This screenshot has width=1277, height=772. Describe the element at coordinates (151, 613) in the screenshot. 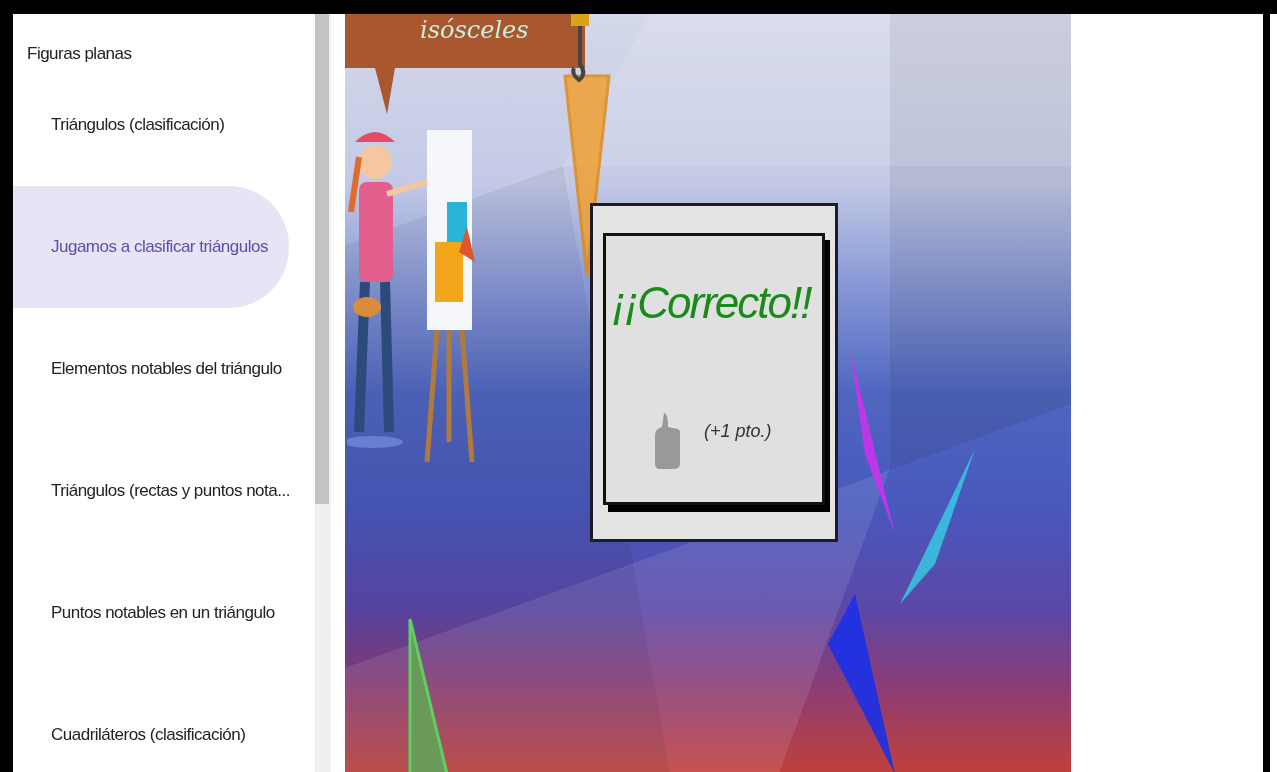

I see `sidebar-item: Puntos notables en un triángulo` at that location.